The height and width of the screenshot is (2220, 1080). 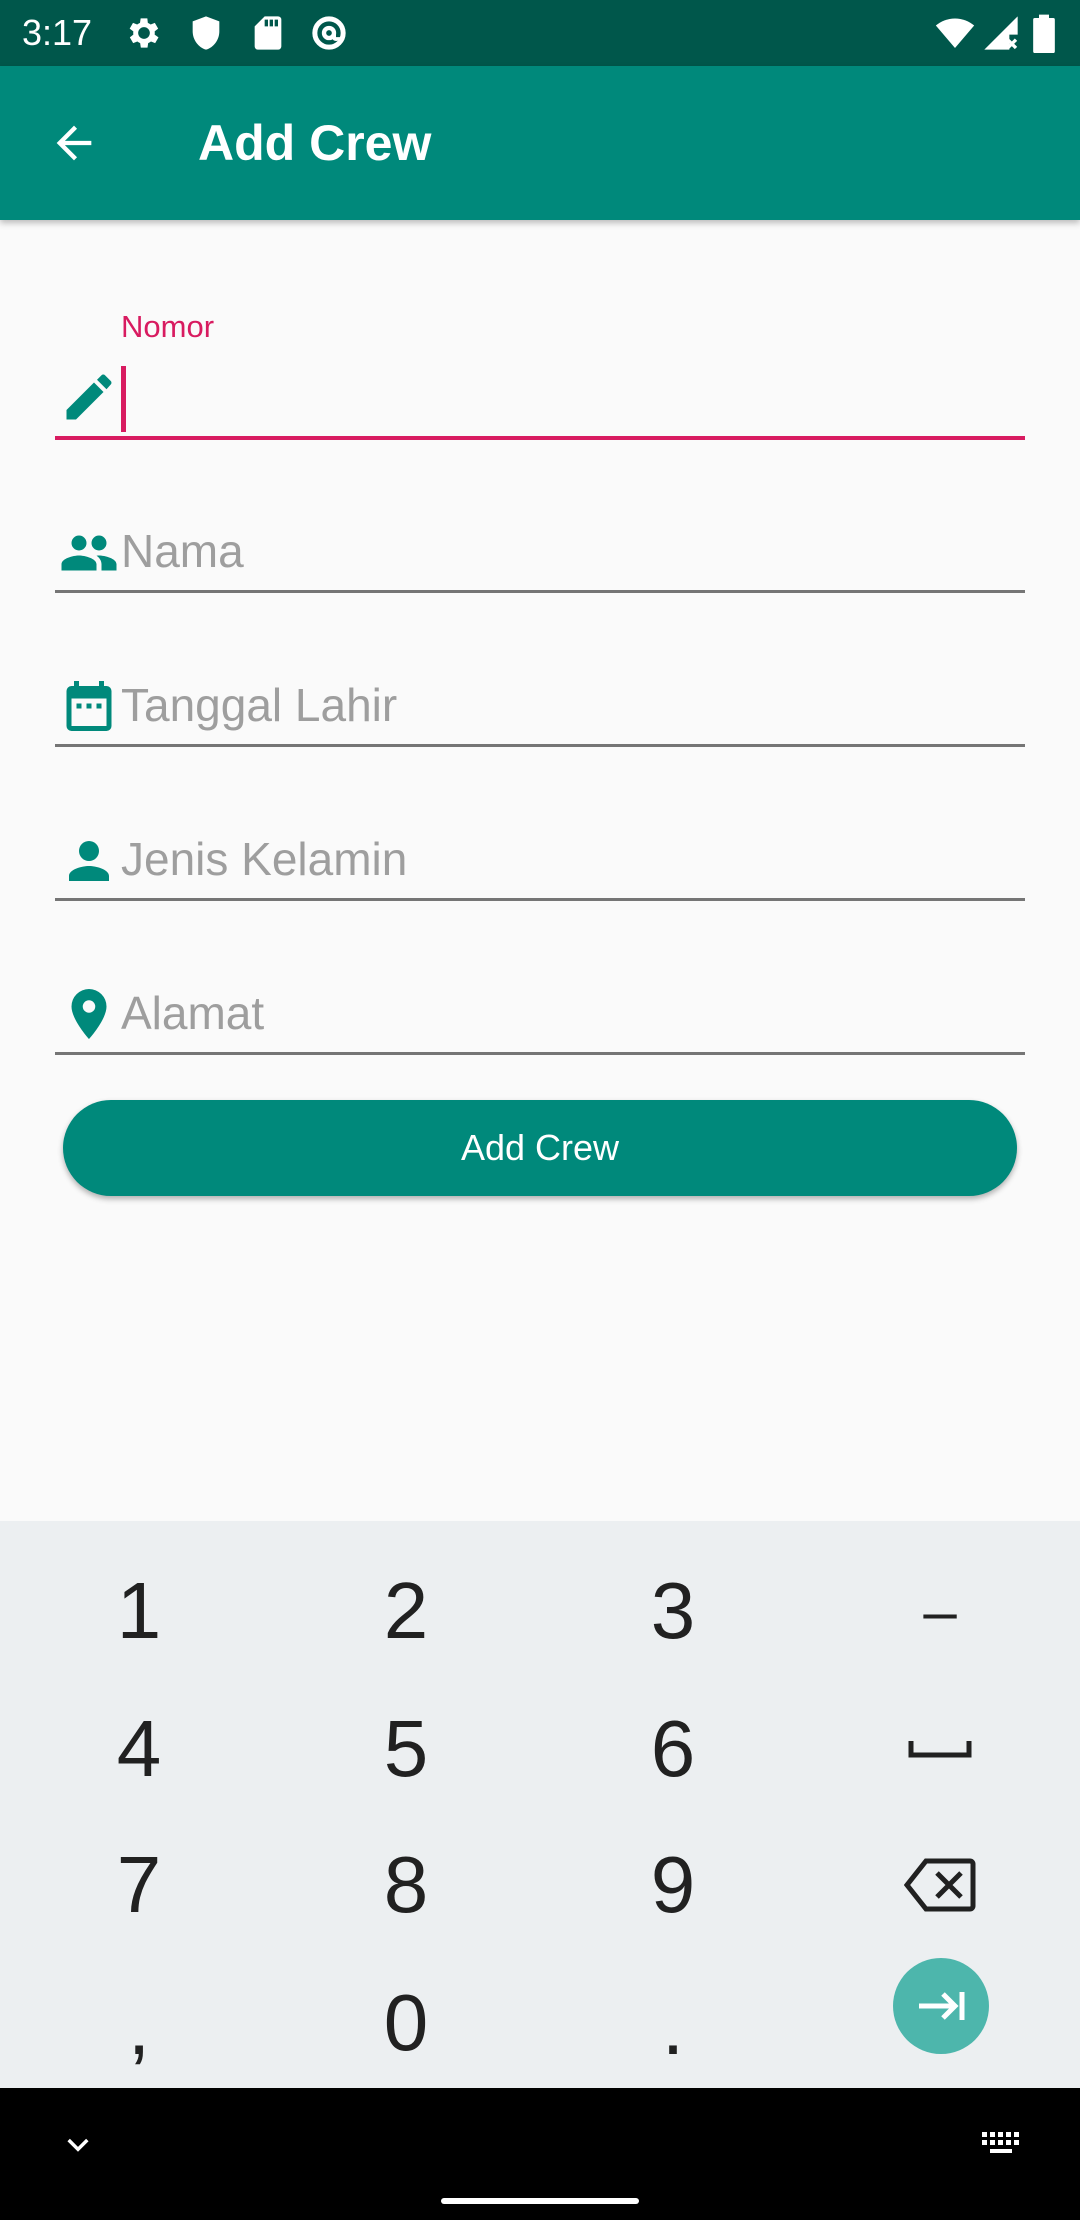 What do you see at coordinates (89, 861) in the screenshot?
I see `person-icon` at bounding box center [89, 861].